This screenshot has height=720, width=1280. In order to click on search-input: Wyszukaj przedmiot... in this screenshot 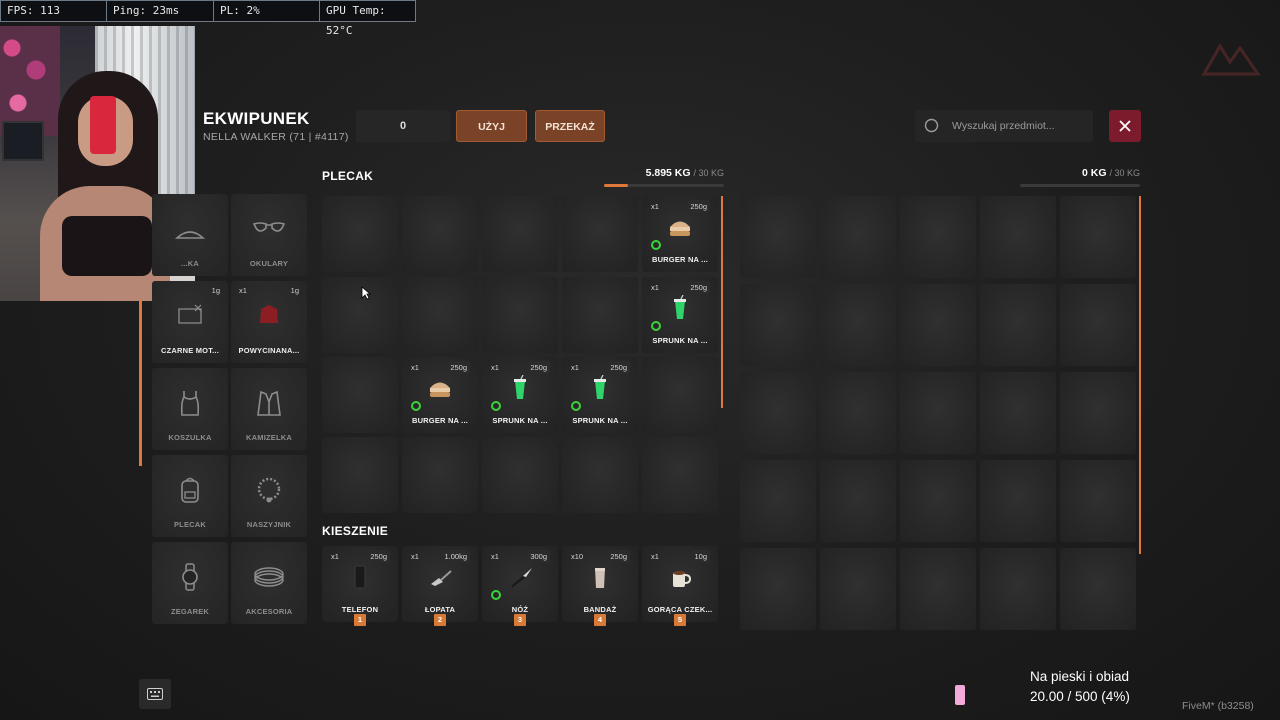, I will do `click(1004, 126)`.